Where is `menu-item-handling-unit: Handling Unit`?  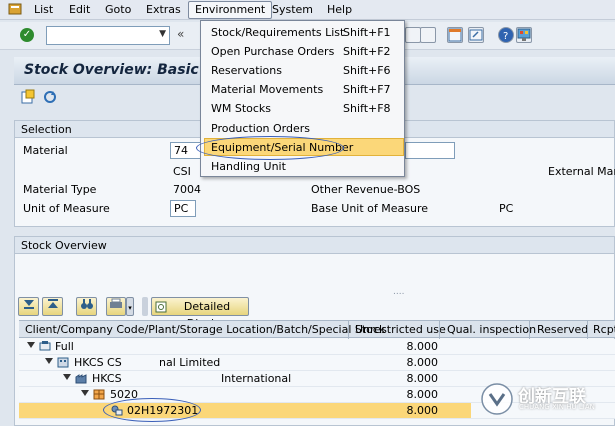 menu-item-handling-unit: Handling Unit is located at coordinates (248, 166).